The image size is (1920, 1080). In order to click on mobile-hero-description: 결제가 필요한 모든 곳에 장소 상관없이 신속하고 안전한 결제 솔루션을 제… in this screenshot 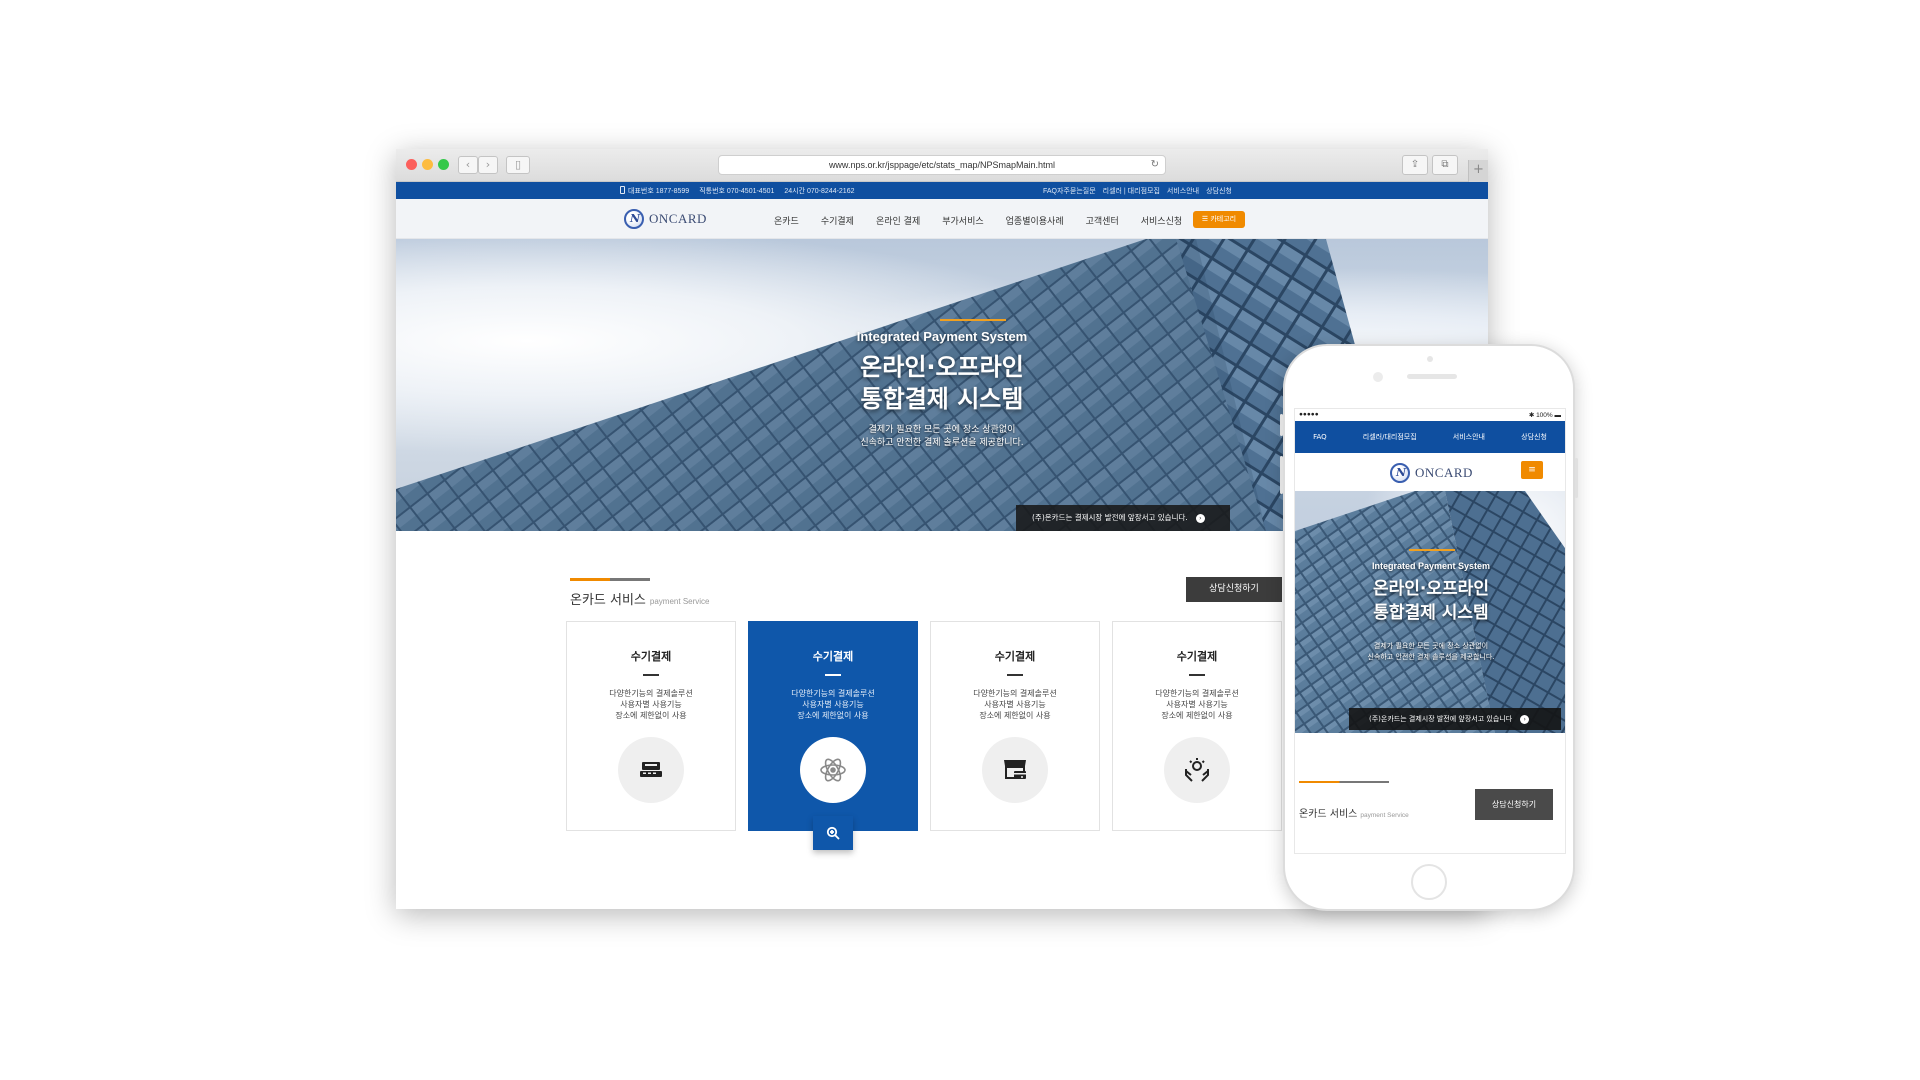, I will do `click(1431, 651)`.